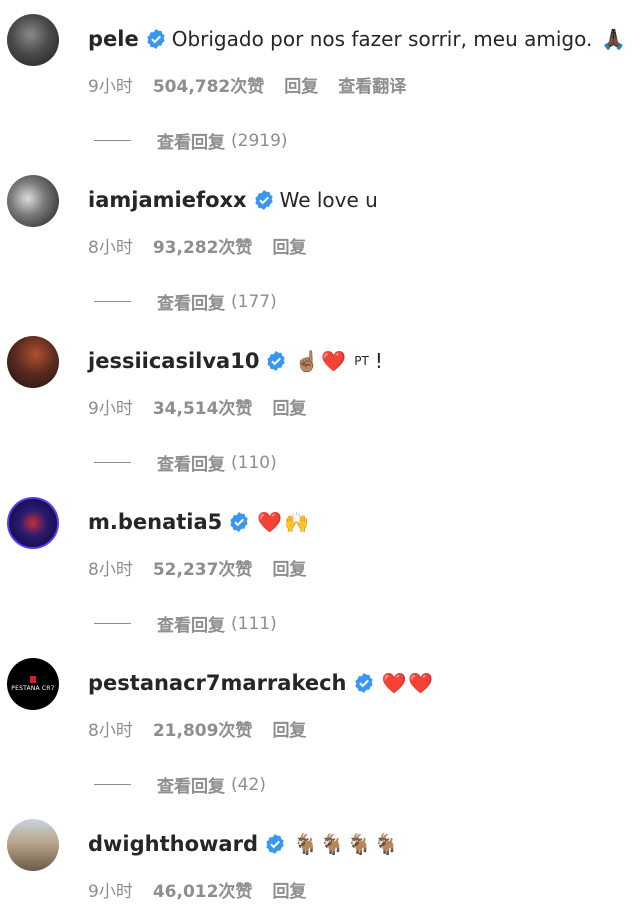  What do you see at coordinates (259, 140) in the screenshot?
I see `reply-count: (2919)` at bounding box center [259, 140].